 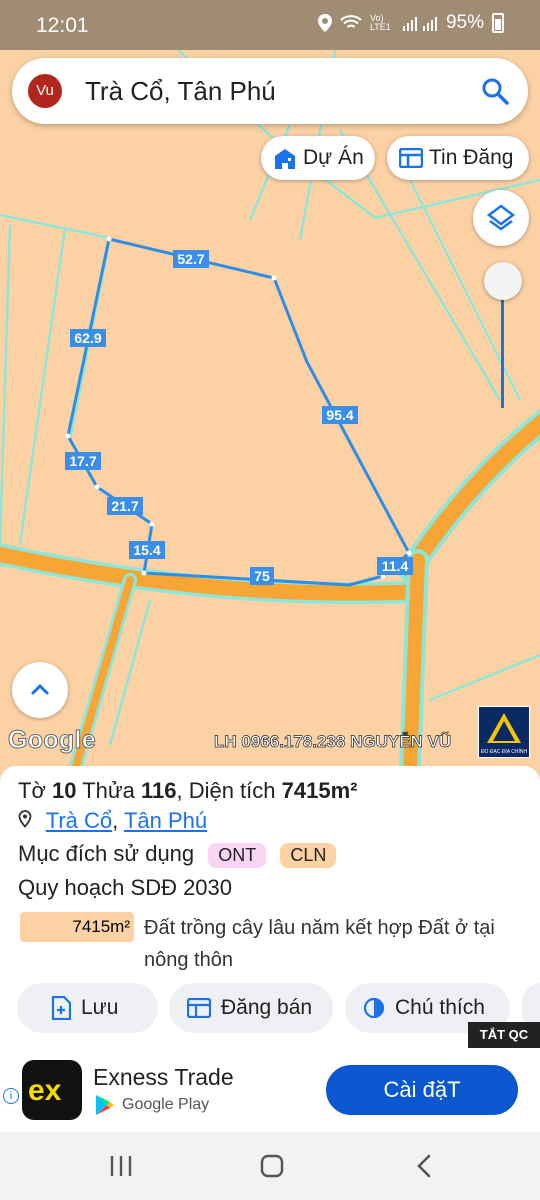 I want to click on home-icon, so click(x=272, y=1166).